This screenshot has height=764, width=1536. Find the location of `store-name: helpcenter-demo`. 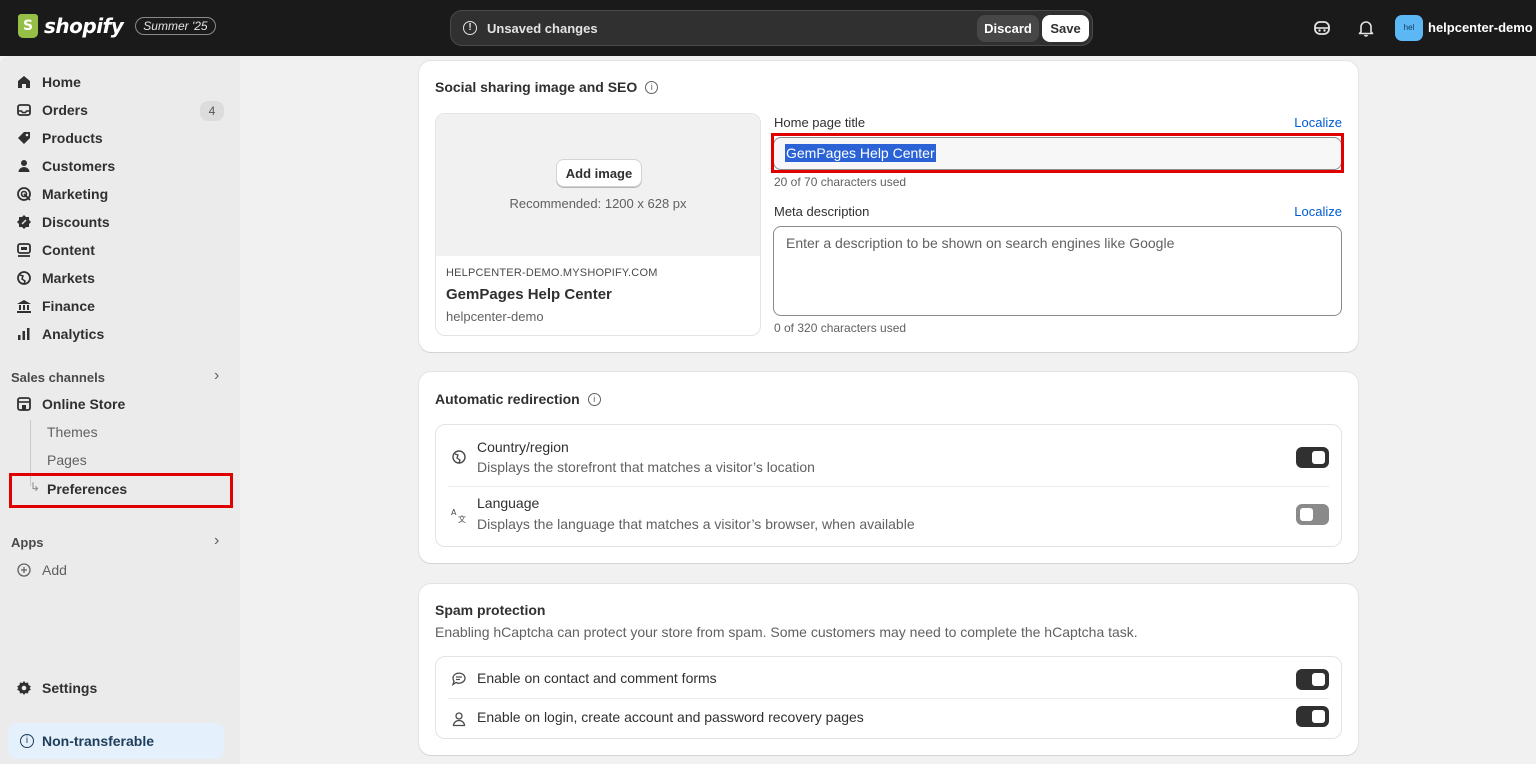

store-name: helpcenter-demo is located at coordinates (1480, 27).